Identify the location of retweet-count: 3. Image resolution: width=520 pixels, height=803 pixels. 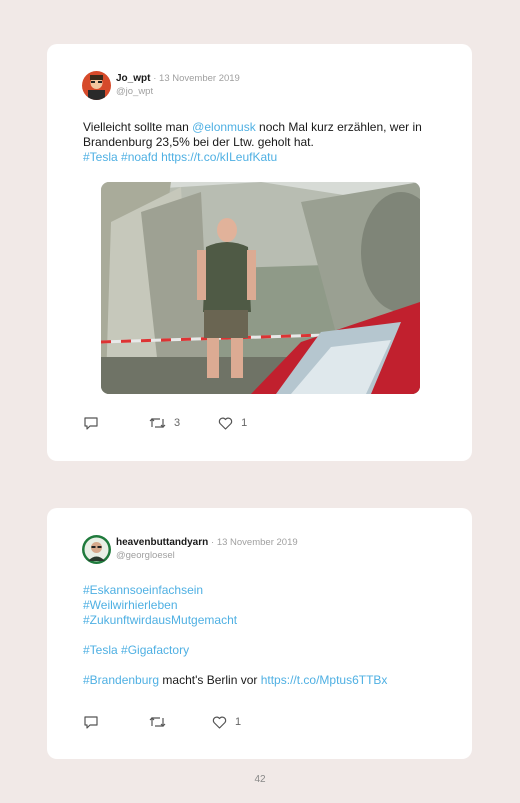
(177, 423).